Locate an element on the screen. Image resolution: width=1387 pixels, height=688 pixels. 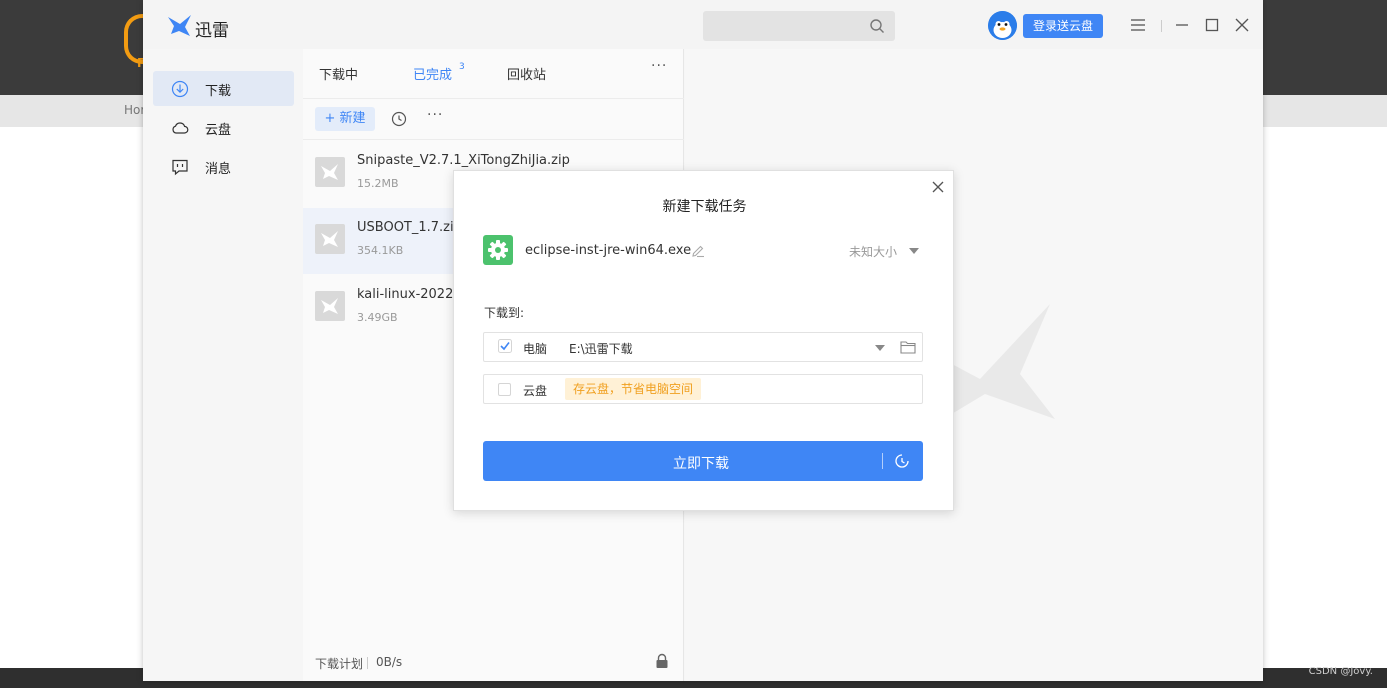
menu-icon is located at coordinates (1138, 25).